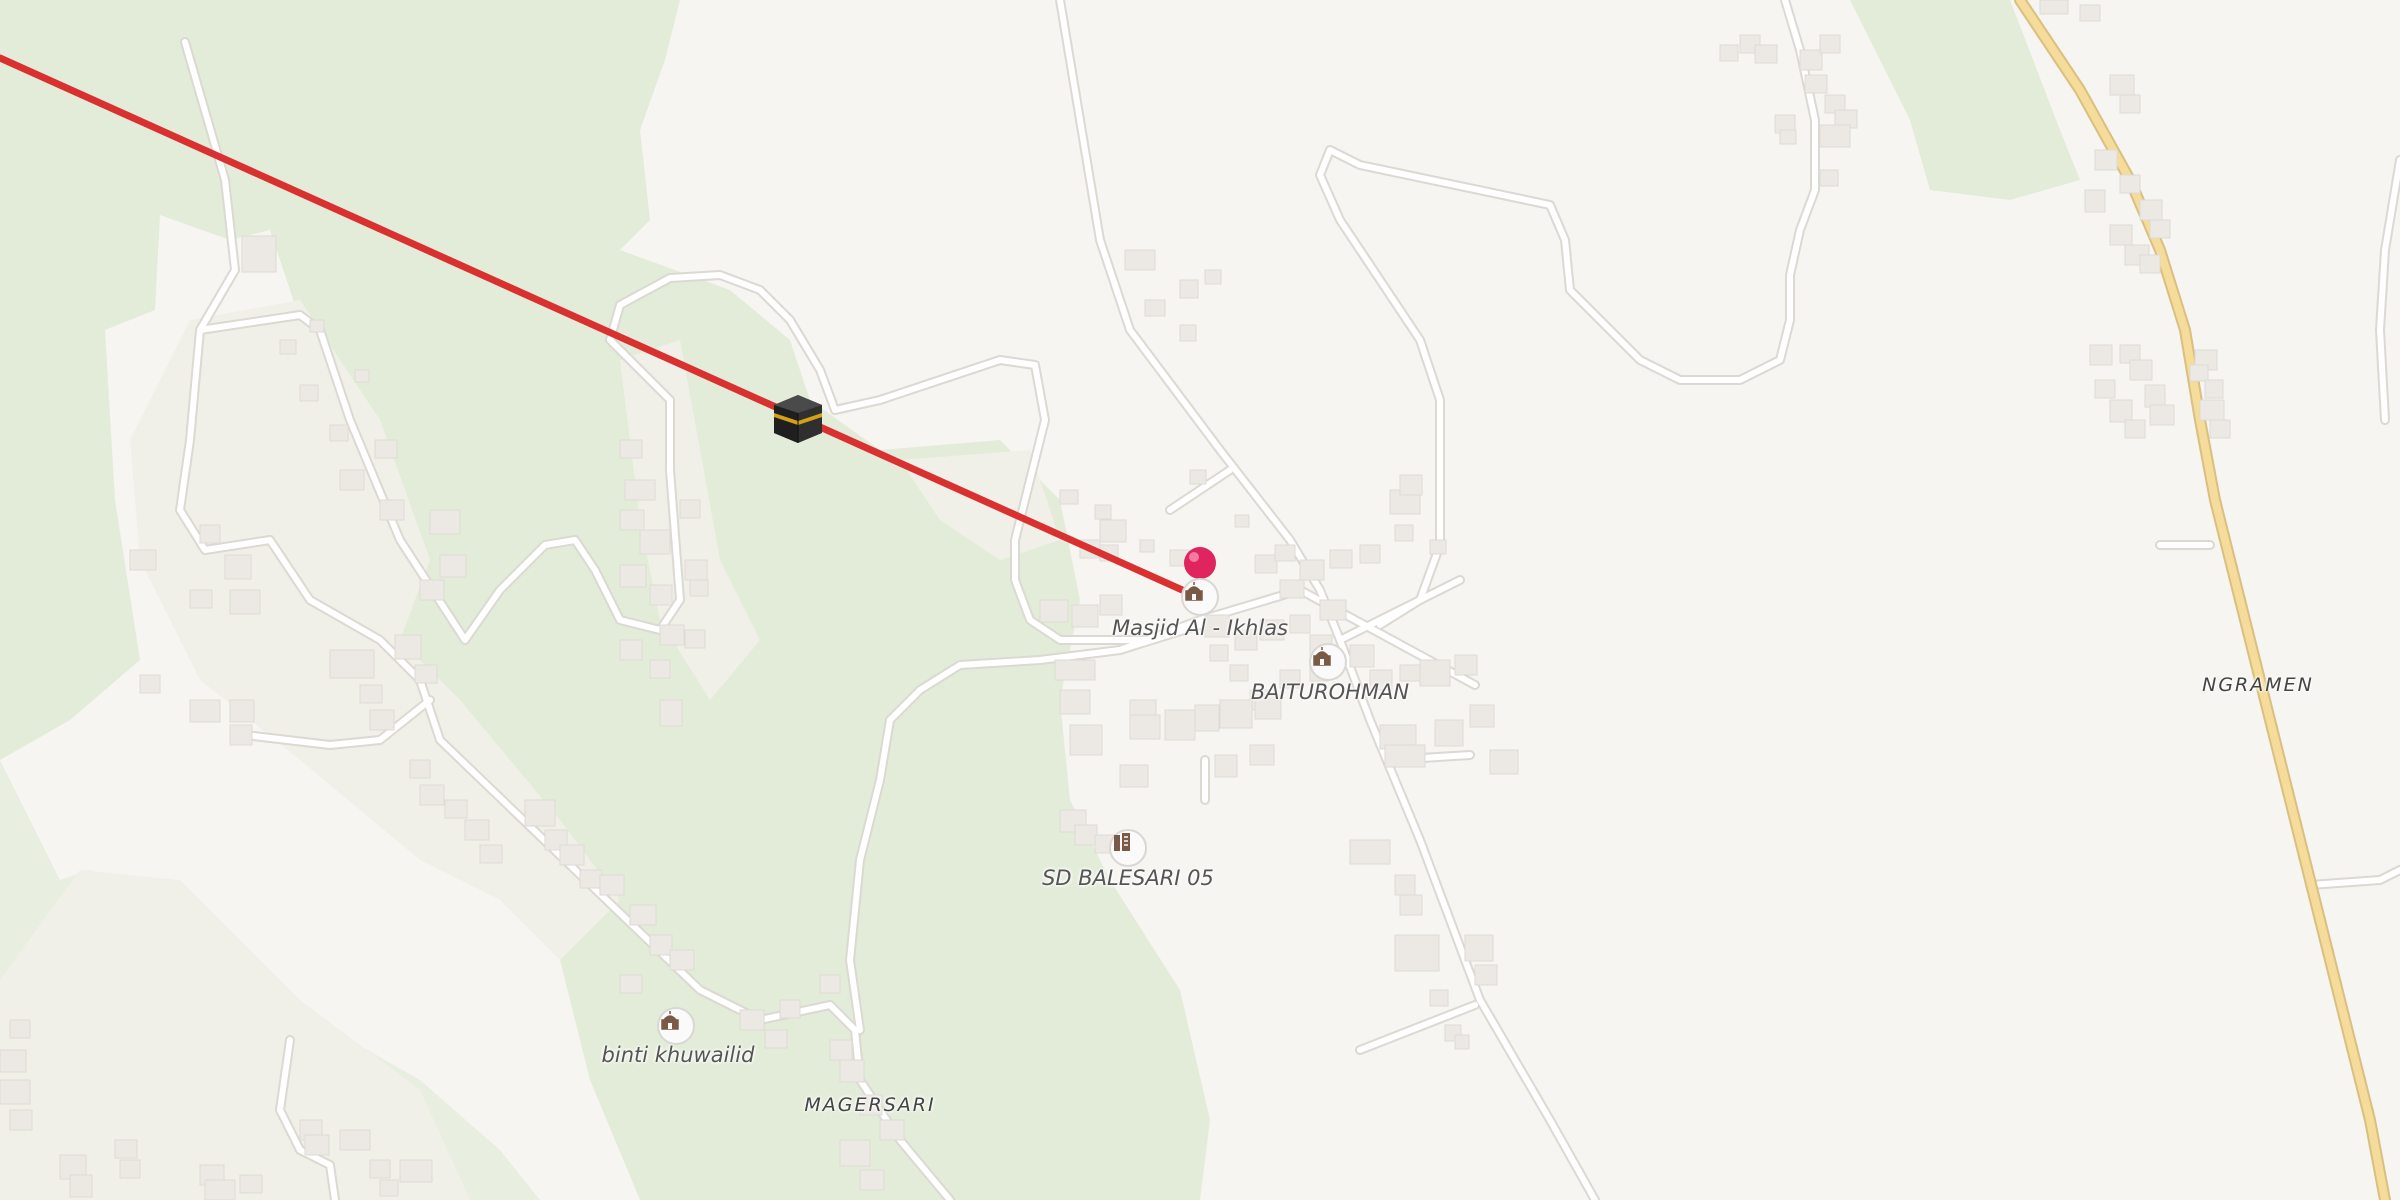 The width and height of the screenshot is (2400, 1200). Describe the element at coordinates (1128, 848) in the screenshot. I see `school-icon` at that location.